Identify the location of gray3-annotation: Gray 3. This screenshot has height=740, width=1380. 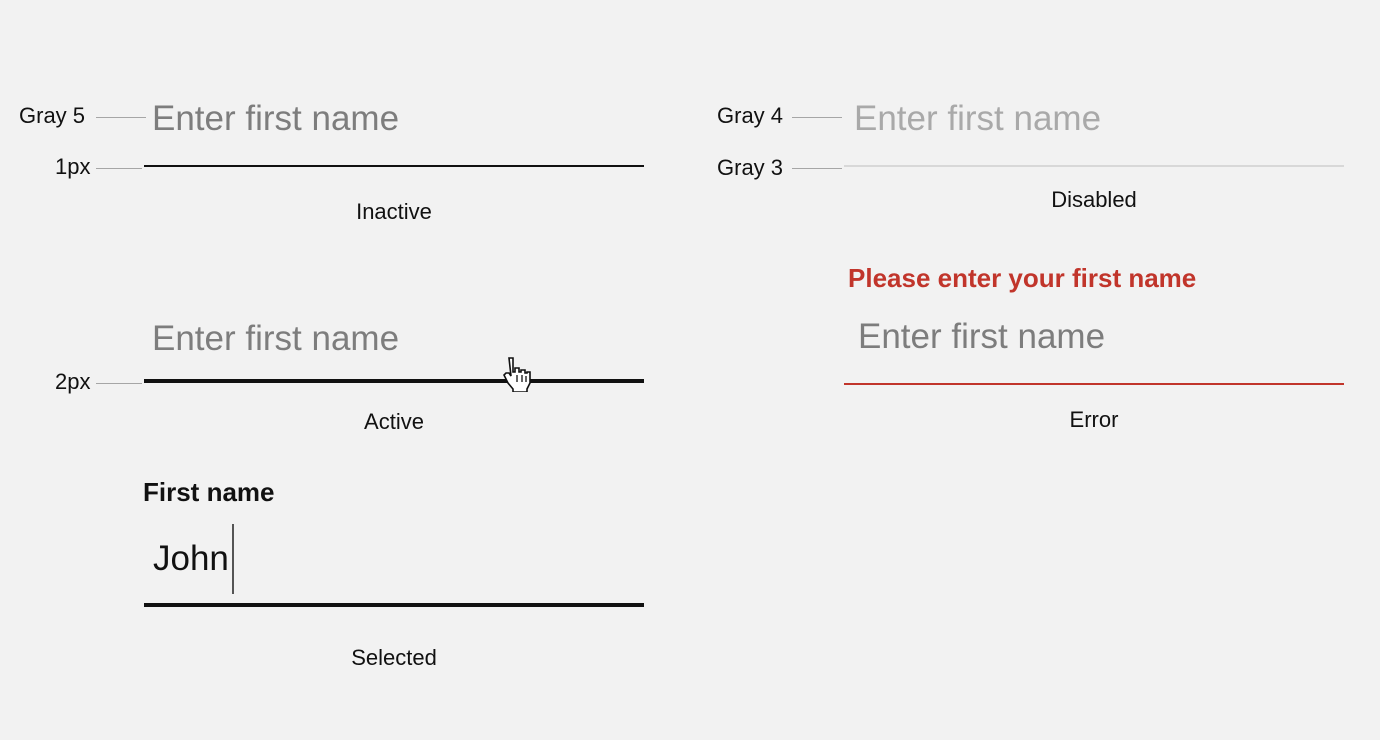
(750, 167).